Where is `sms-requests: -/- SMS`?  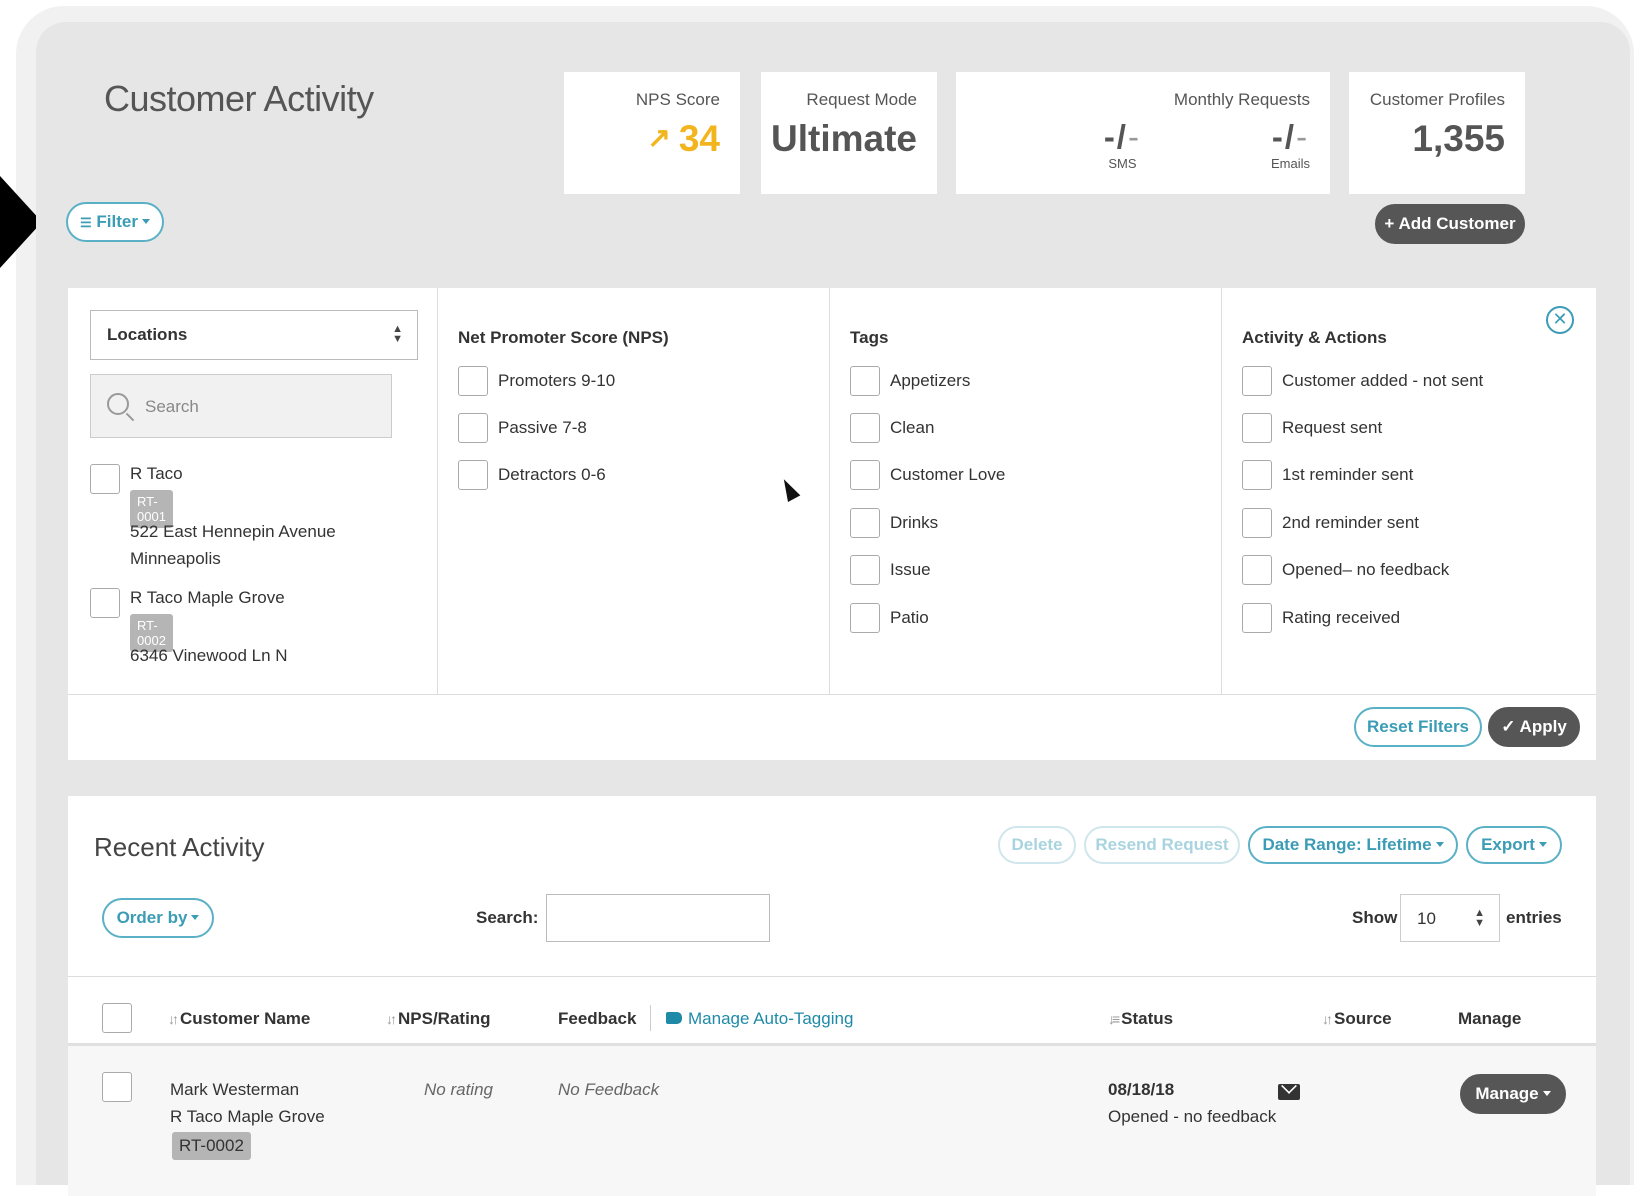
sms-requests: -/- SMS is located at coordinates (1122, 144).